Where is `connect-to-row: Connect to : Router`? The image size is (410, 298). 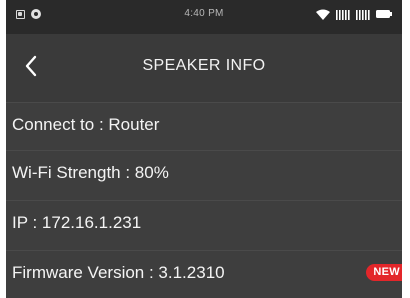
connect-to-row: Connect to : Router is located at coordinates (204, 124).